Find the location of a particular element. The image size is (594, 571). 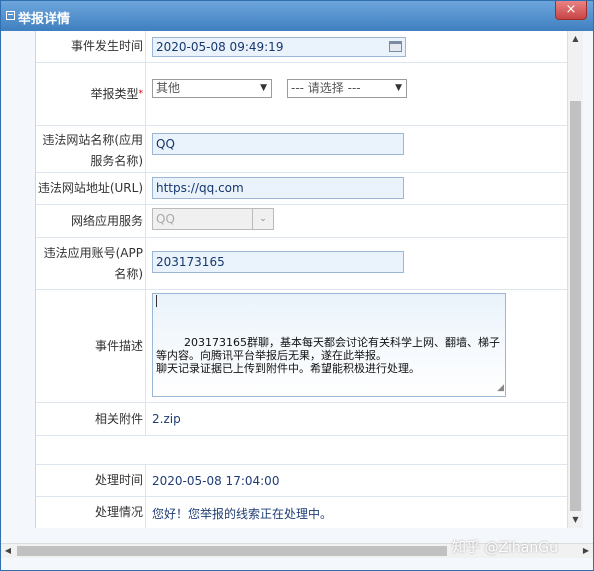

row-site-name: 违法网站名称(应用 服务名称) QQ is located at coordinates (302, 149).